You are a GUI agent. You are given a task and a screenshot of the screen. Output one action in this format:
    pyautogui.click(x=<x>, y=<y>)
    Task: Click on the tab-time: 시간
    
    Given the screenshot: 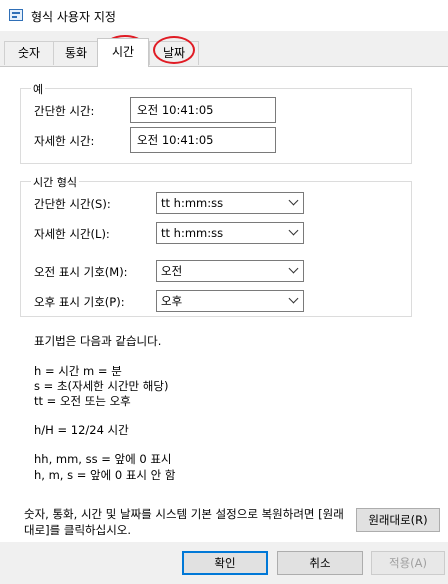 What is the action you would take?
    pyautogui.click(x=123, y=52)
    